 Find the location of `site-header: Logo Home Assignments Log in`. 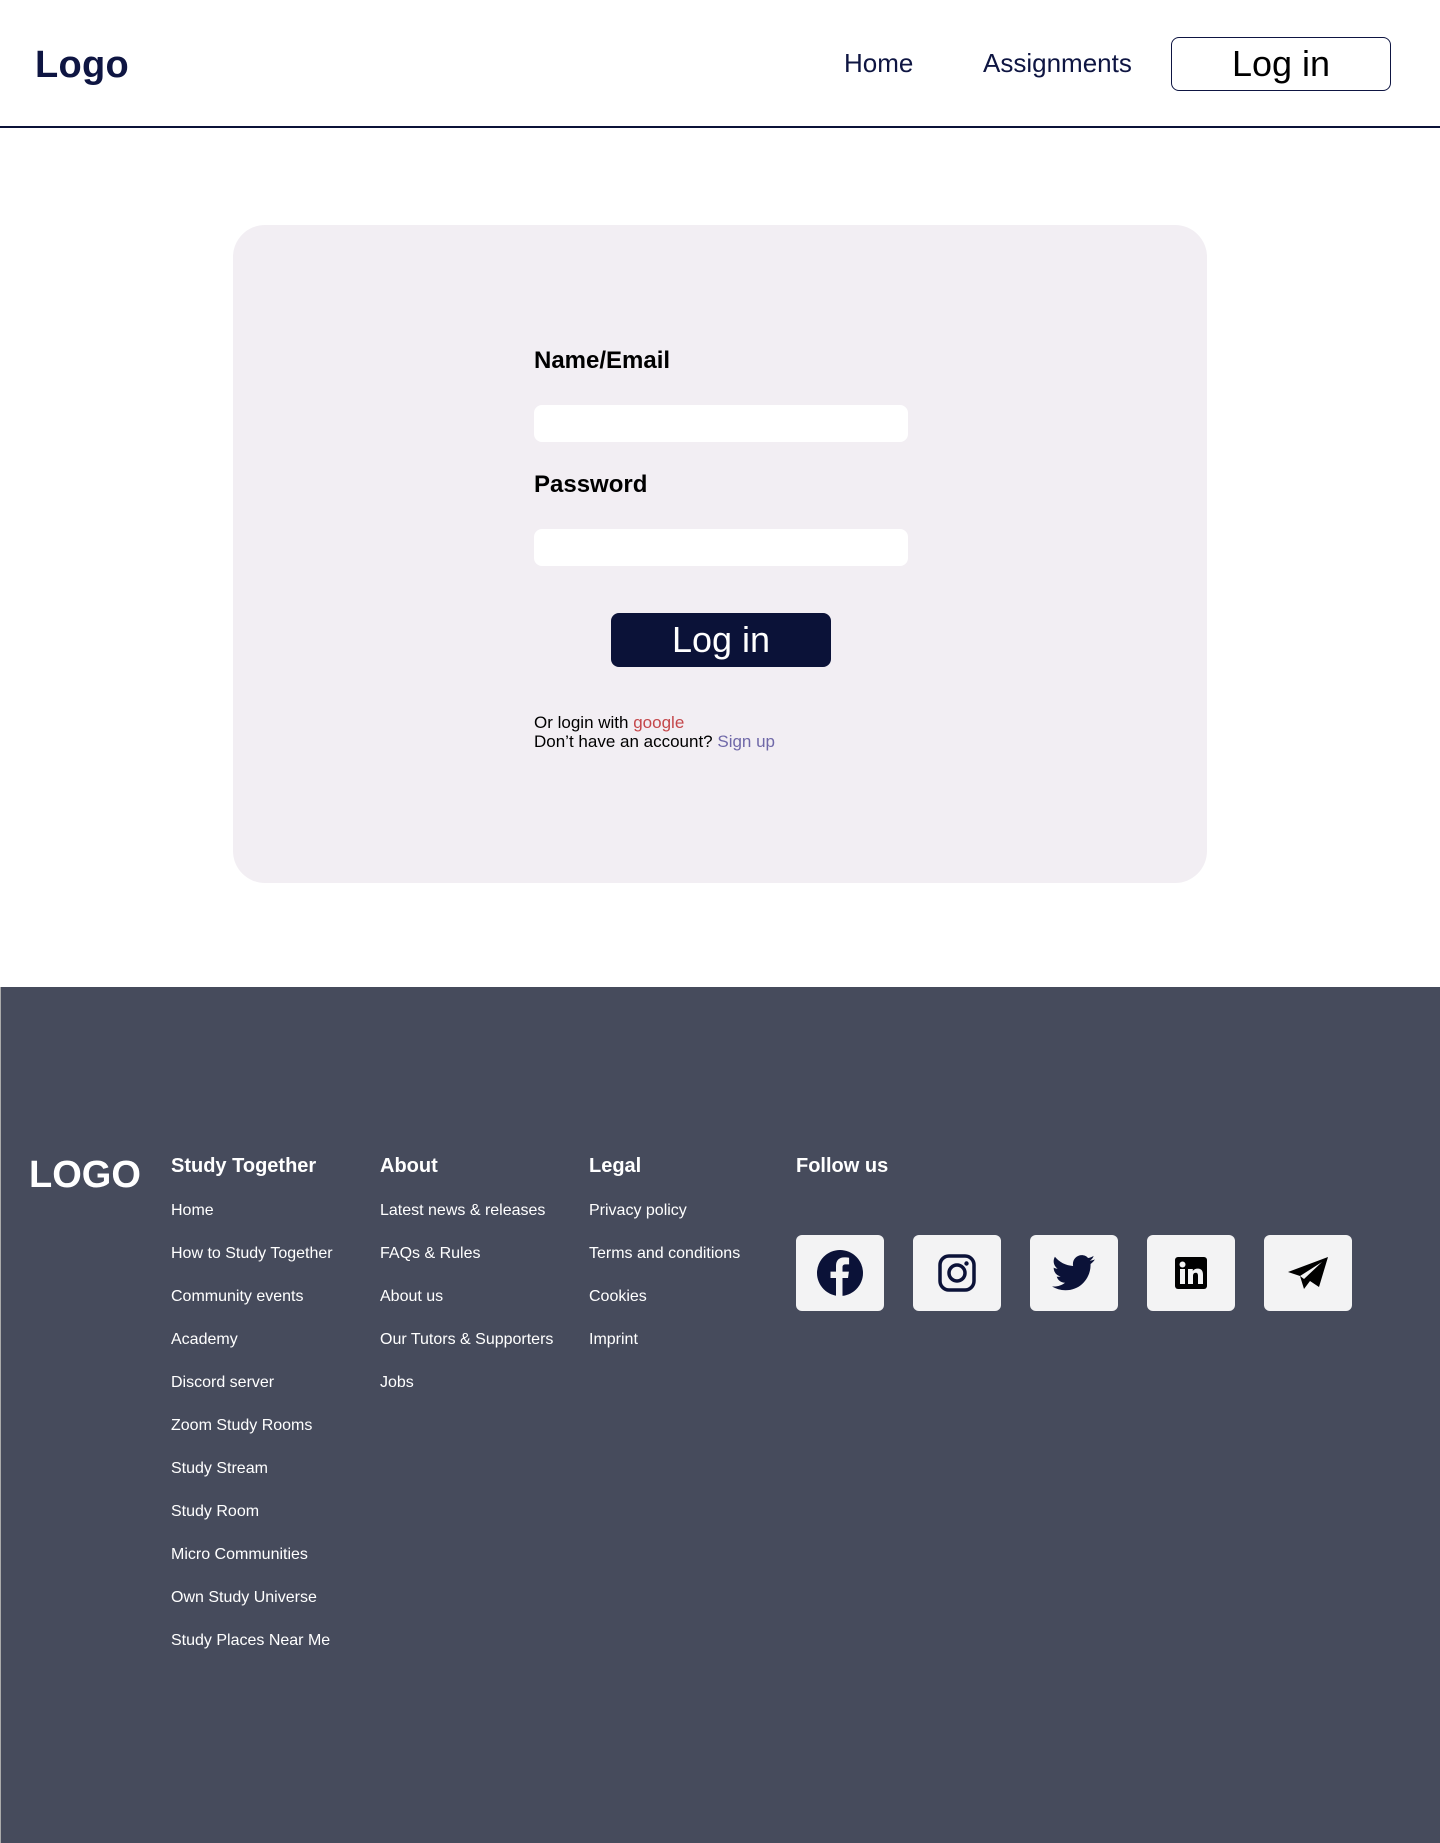

site-header: Logo Home Assignments Log in is located at coordinates (720, 64).